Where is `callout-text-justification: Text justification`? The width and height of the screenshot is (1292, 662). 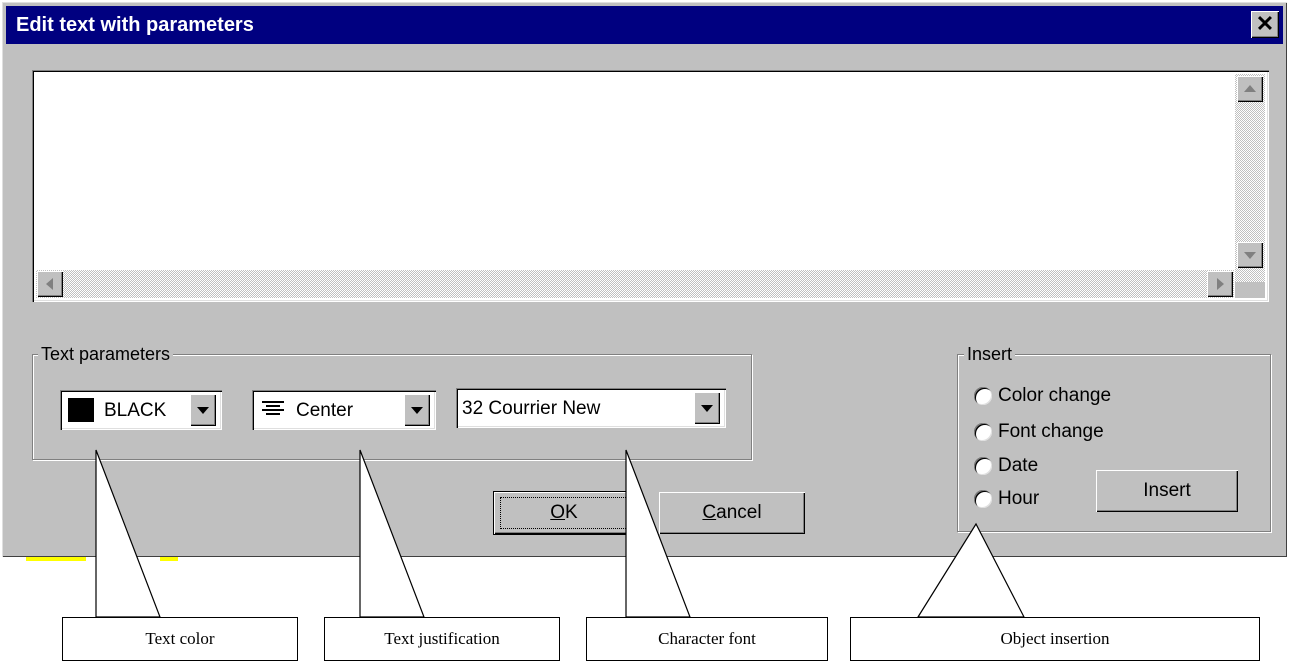 callout-text-justification: Text justification is located at coordinates (442, 639).